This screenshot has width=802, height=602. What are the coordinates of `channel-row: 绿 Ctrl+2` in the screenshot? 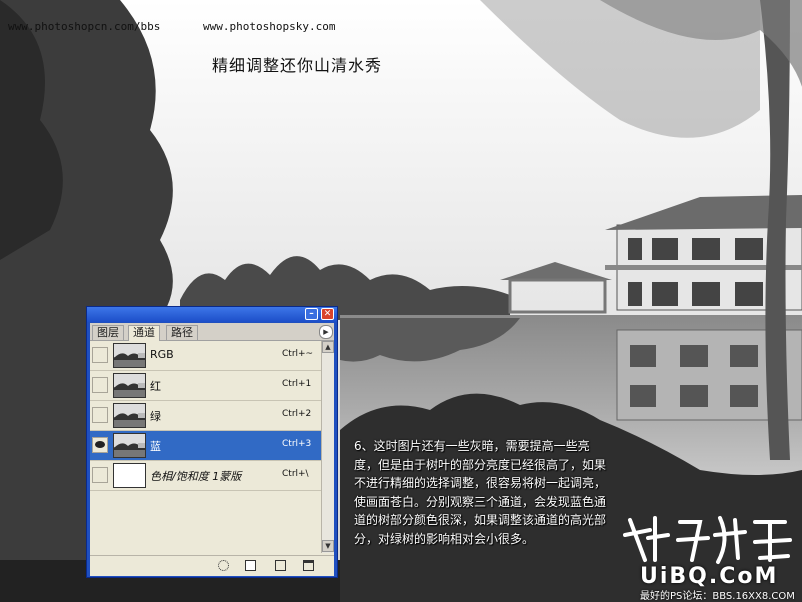 It's located at (205, 416).